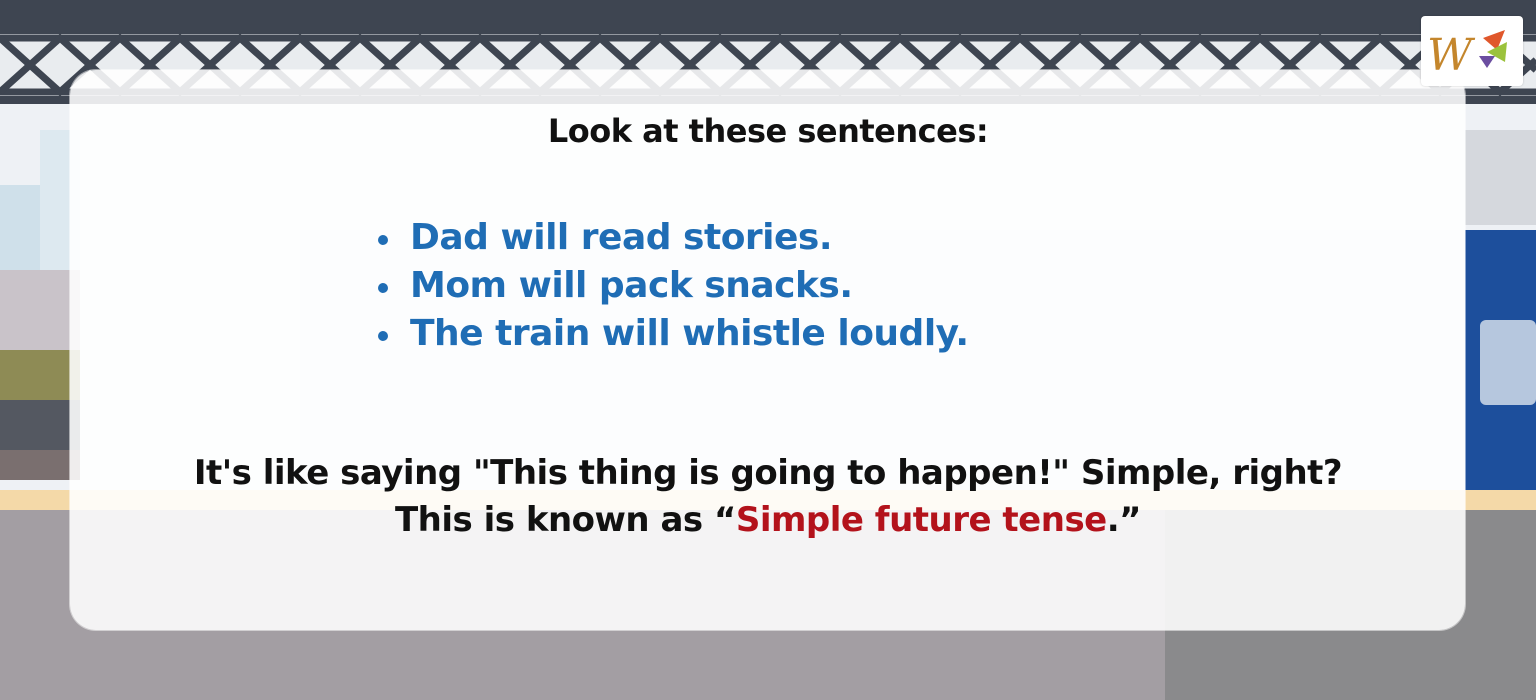 The image size is (1536, 700). Describe the element at coordinates (921, 520) in the screenshot. I see `tense-name-highlight: Simple future tense` at that location.